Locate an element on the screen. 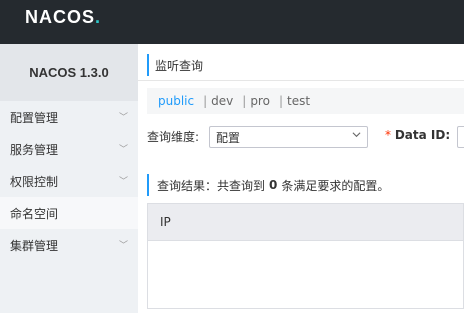 This screenshot has width=464, height=313. sidebar-item-config-management: 配置管理 ﹀ is located at coordinates (69, 117).